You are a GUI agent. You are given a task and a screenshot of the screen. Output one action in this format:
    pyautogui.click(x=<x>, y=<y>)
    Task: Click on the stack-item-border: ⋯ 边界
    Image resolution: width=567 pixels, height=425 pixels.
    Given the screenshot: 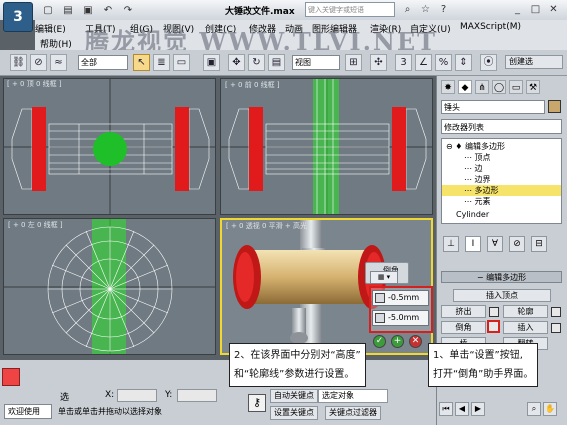 What is the action you would take?
    pyautogui.click(x=501, y=179)
    